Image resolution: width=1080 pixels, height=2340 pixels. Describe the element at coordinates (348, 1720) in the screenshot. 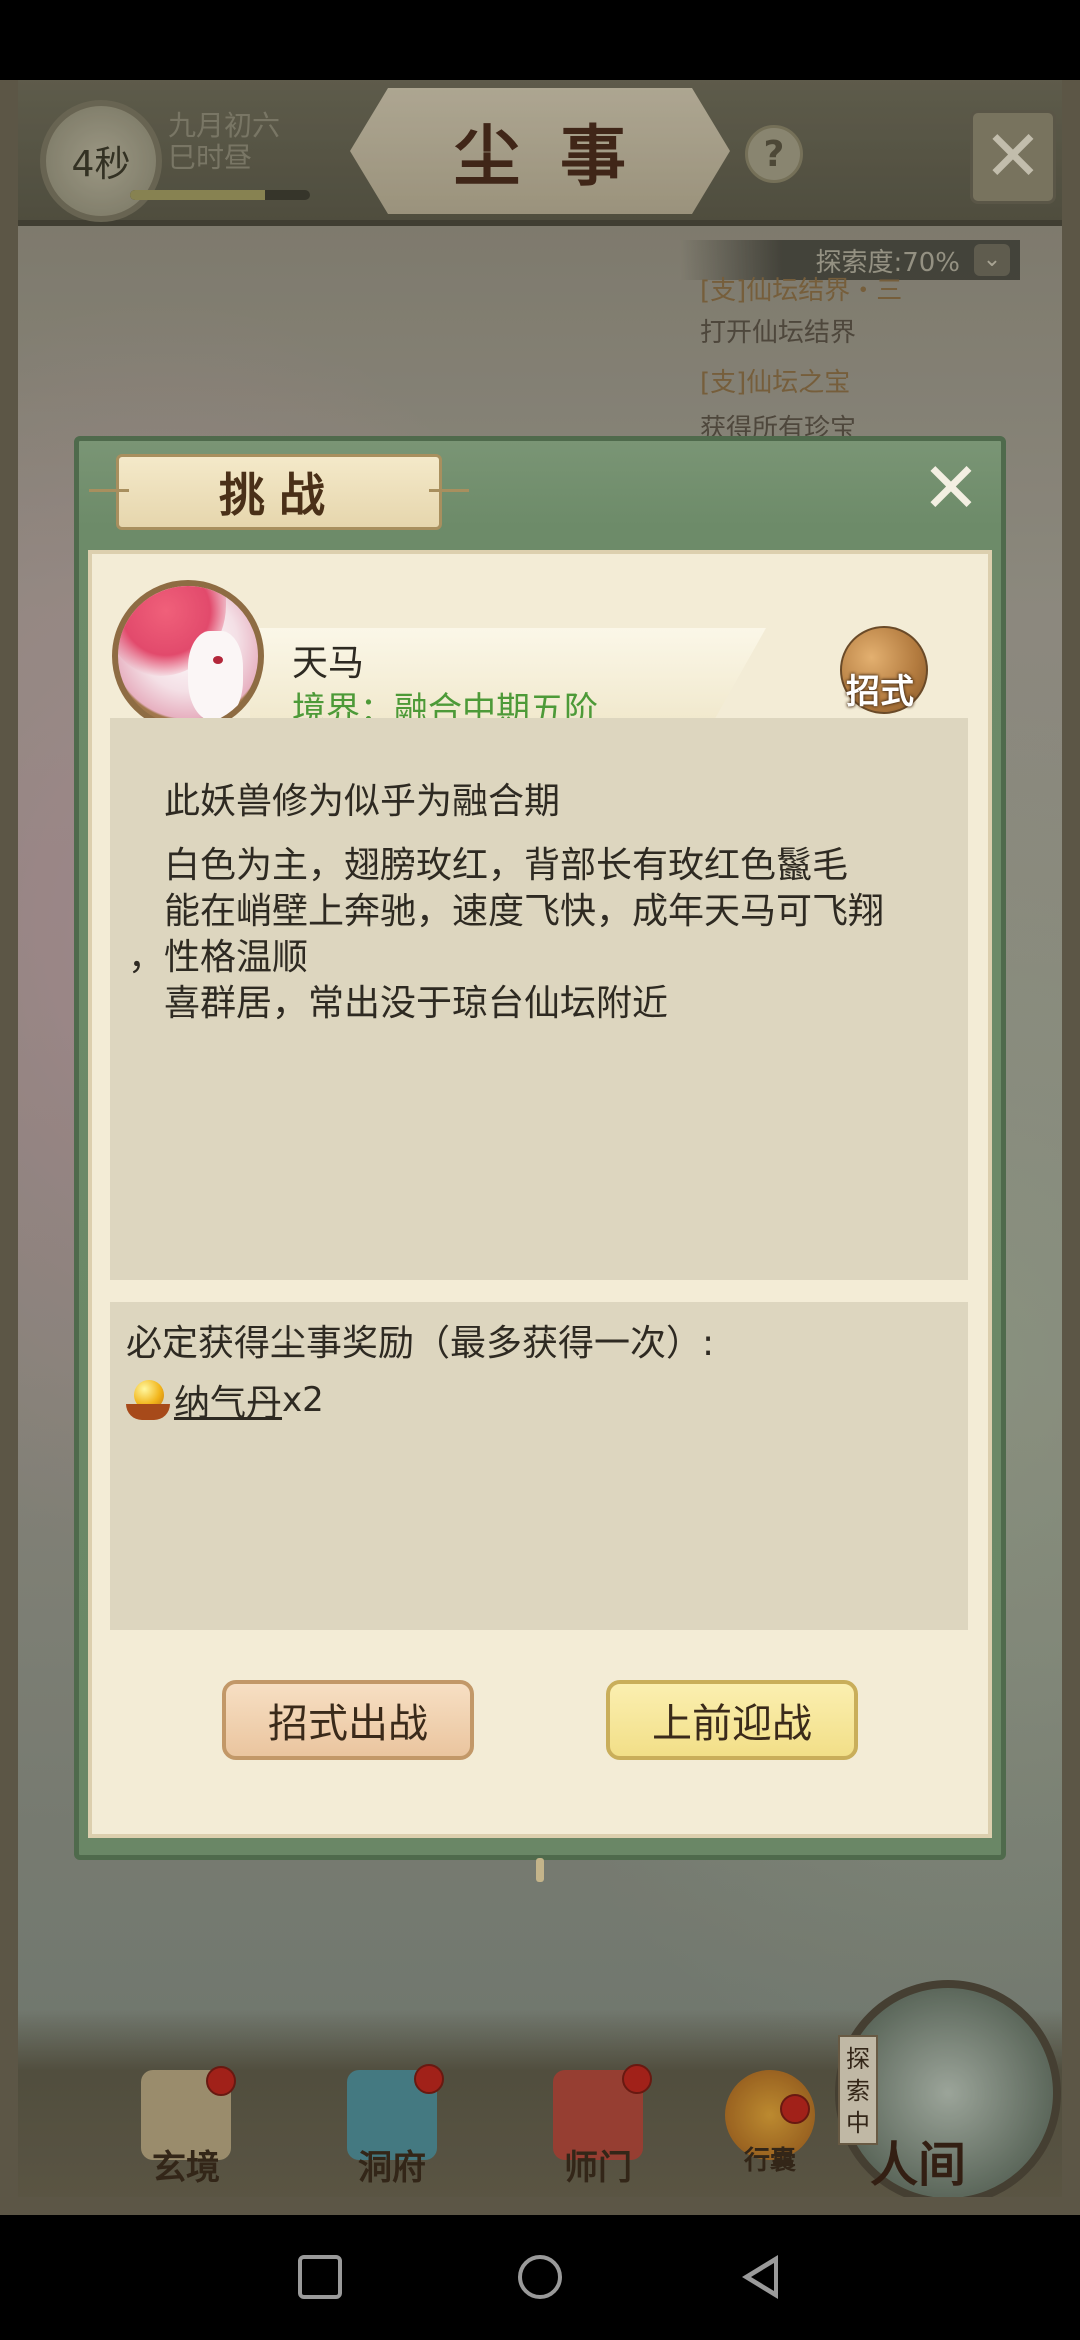

I see `fight-with-moves-button: 招式出战` at that location.